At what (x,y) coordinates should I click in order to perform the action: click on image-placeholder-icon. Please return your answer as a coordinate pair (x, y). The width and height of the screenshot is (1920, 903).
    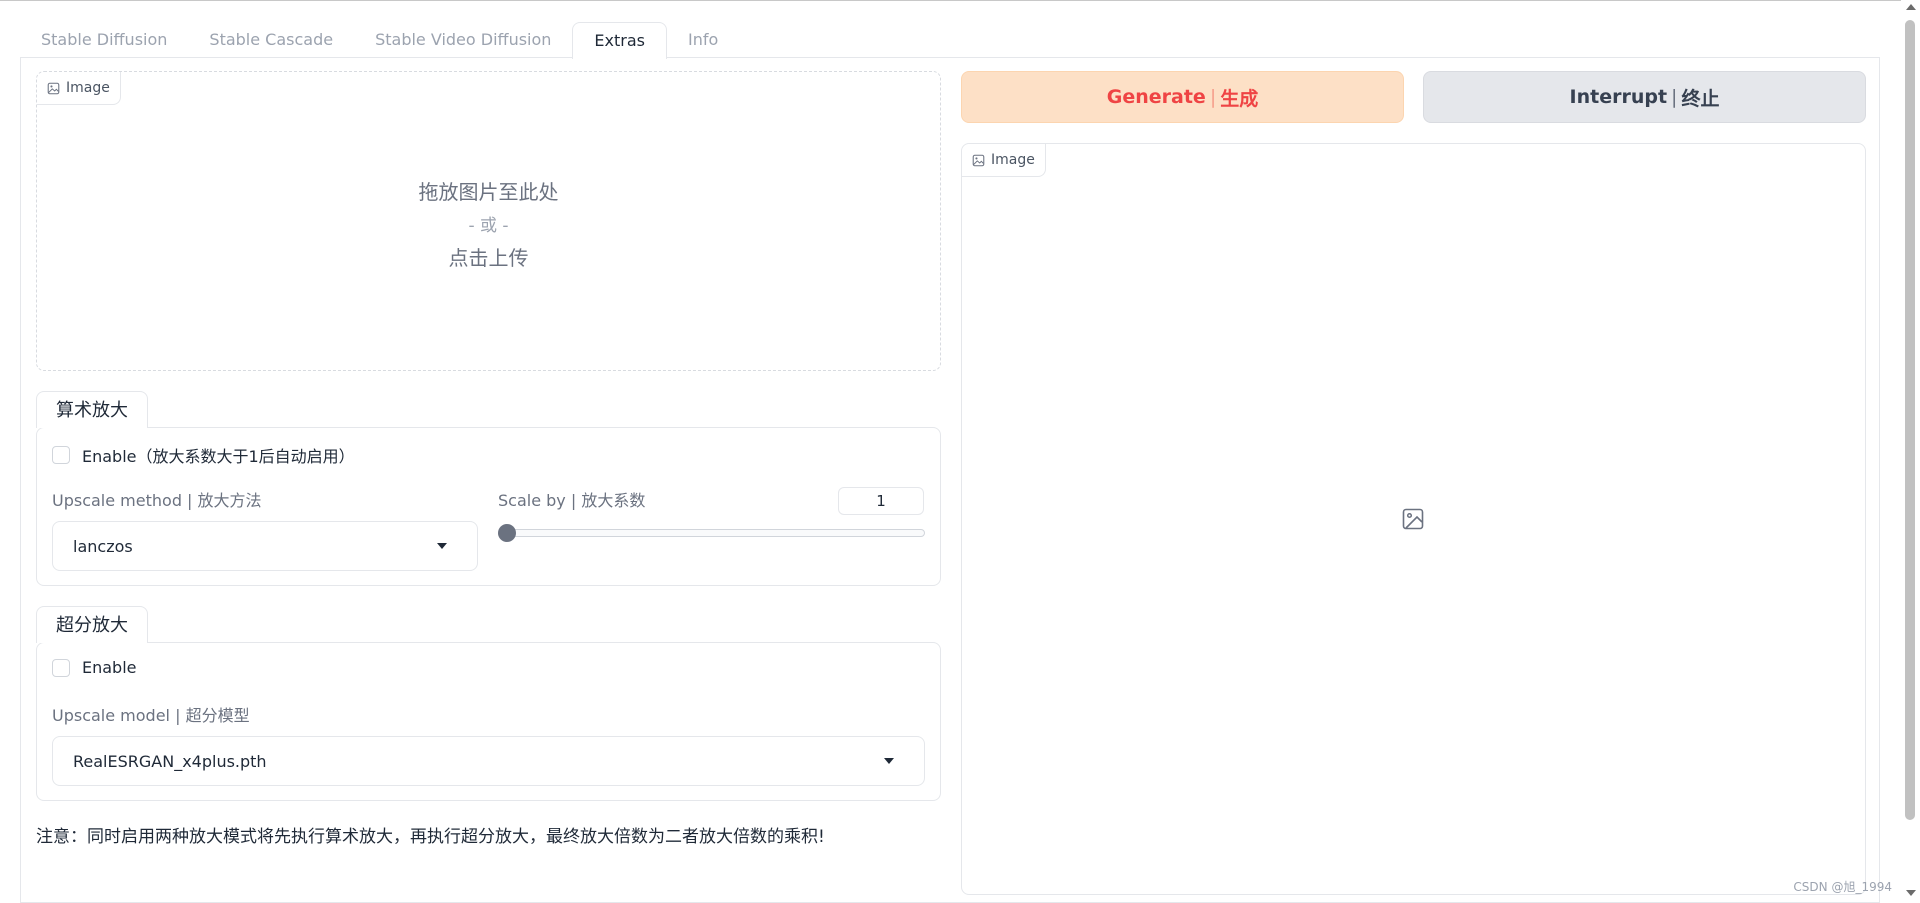
    Looking at the image, I should click on (1413, 519).